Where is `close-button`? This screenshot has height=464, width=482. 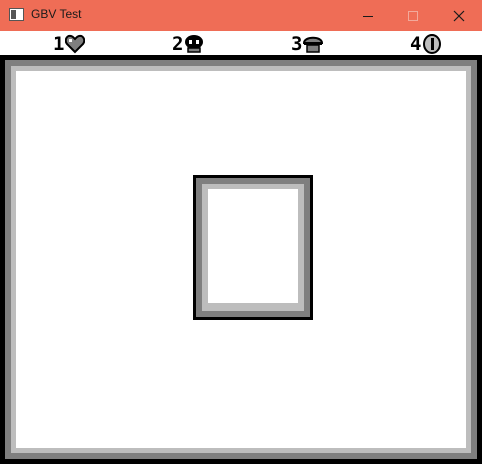 close-button is located at coordinates (459, 15).